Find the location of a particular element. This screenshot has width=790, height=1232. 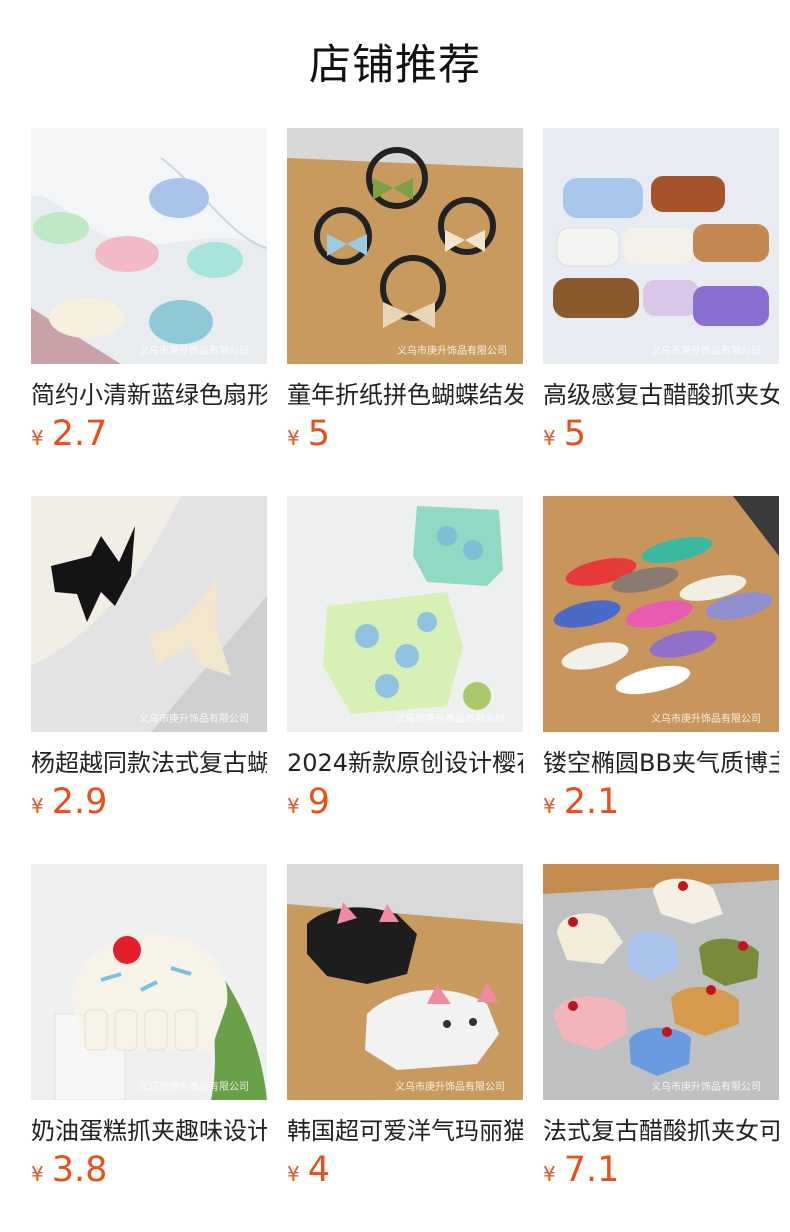

price-value: 2.1 is located at coordinates (591, 802).